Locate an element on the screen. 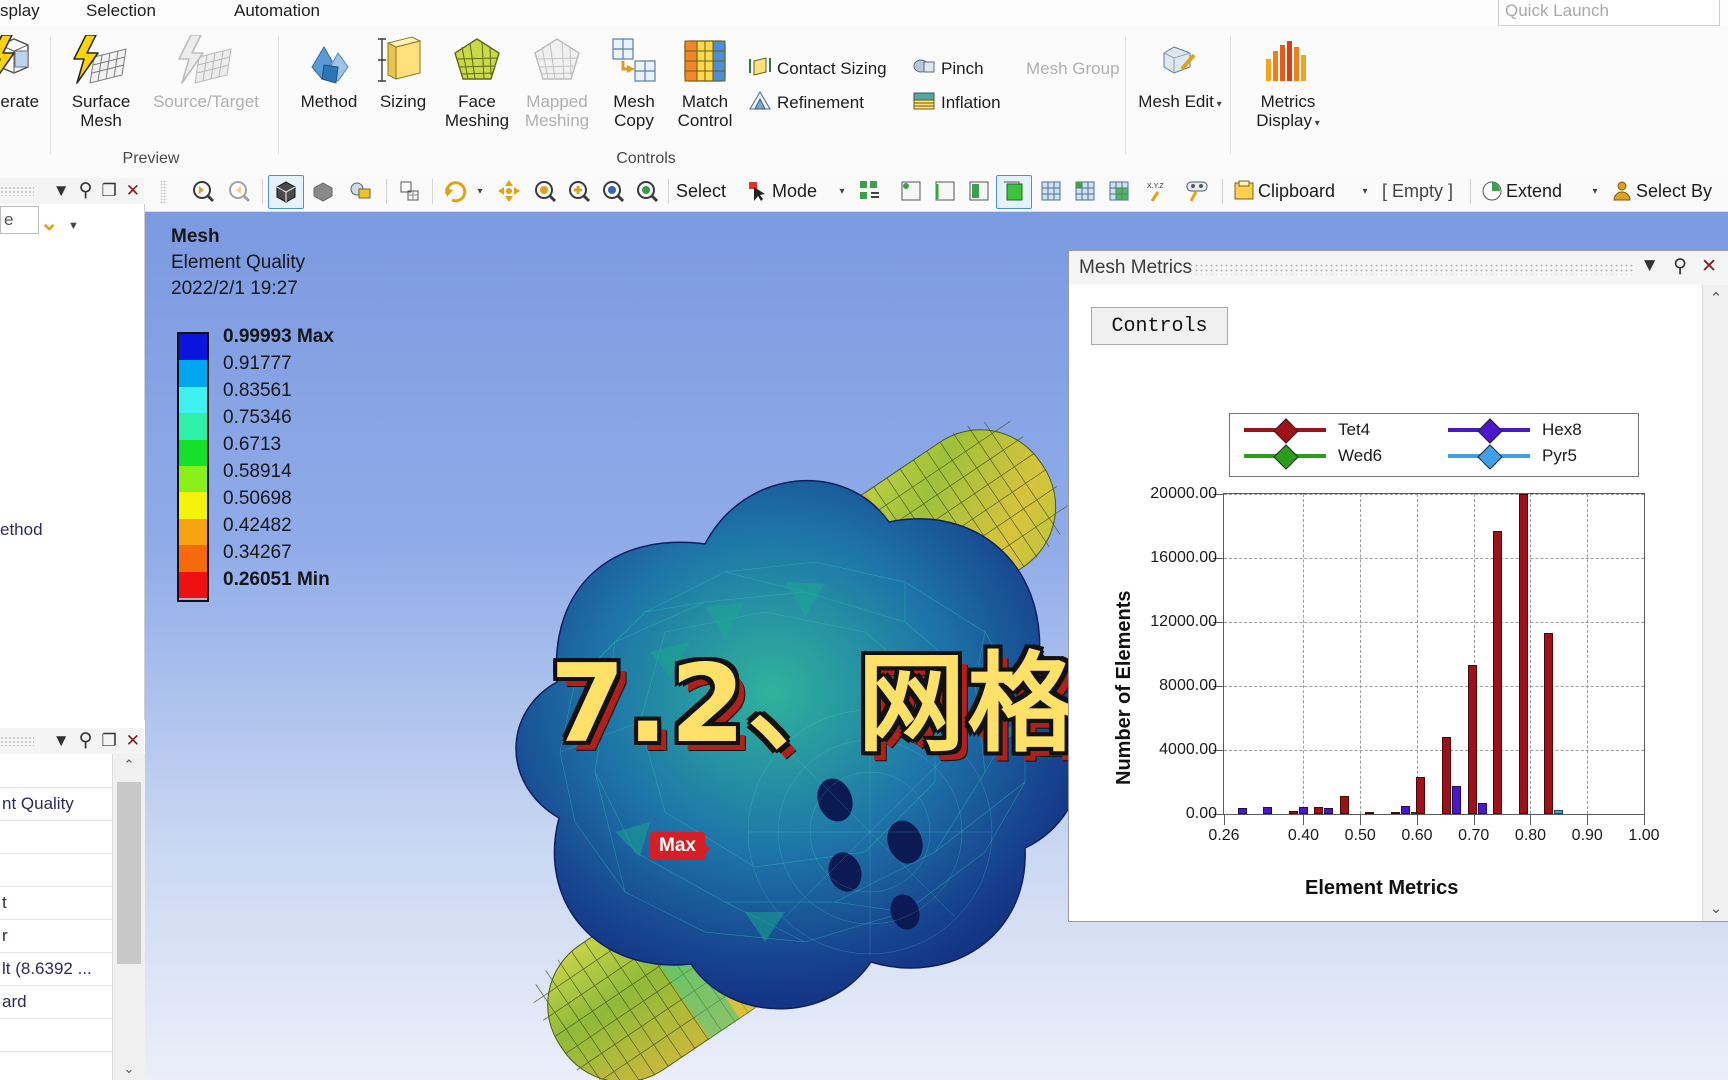 This screenshot has width=1728, height=1080. details-scrollbar: ⌃ ⌄ is located at coordinates (128, 917).